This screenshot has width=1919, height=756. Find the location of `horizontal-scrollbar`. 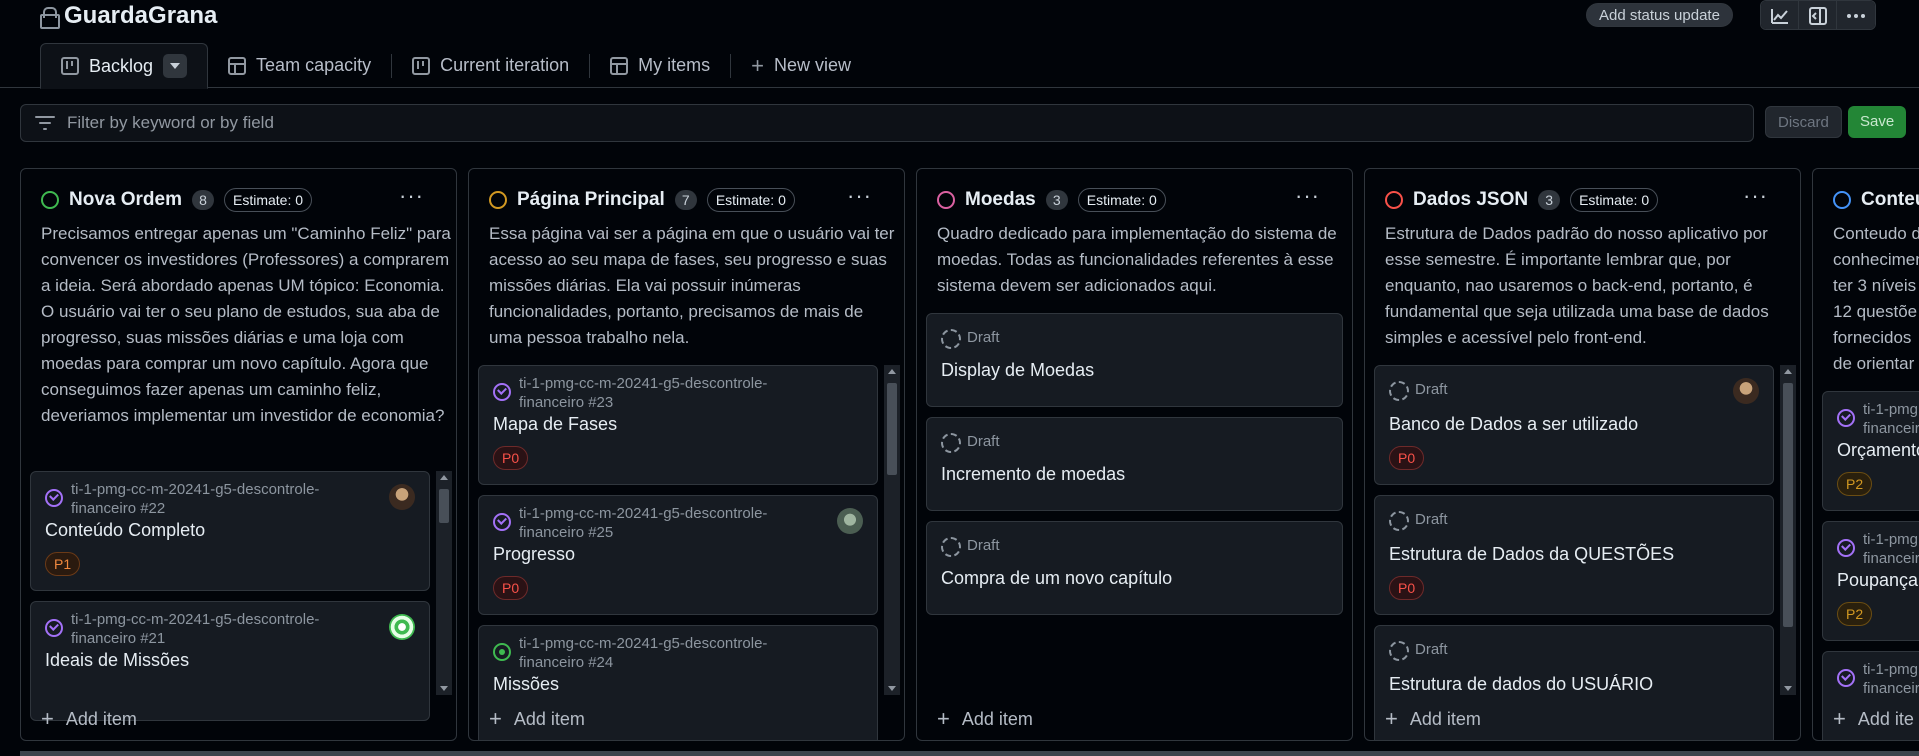

horizontal-scrollbar is located at coordinates (969, 753).